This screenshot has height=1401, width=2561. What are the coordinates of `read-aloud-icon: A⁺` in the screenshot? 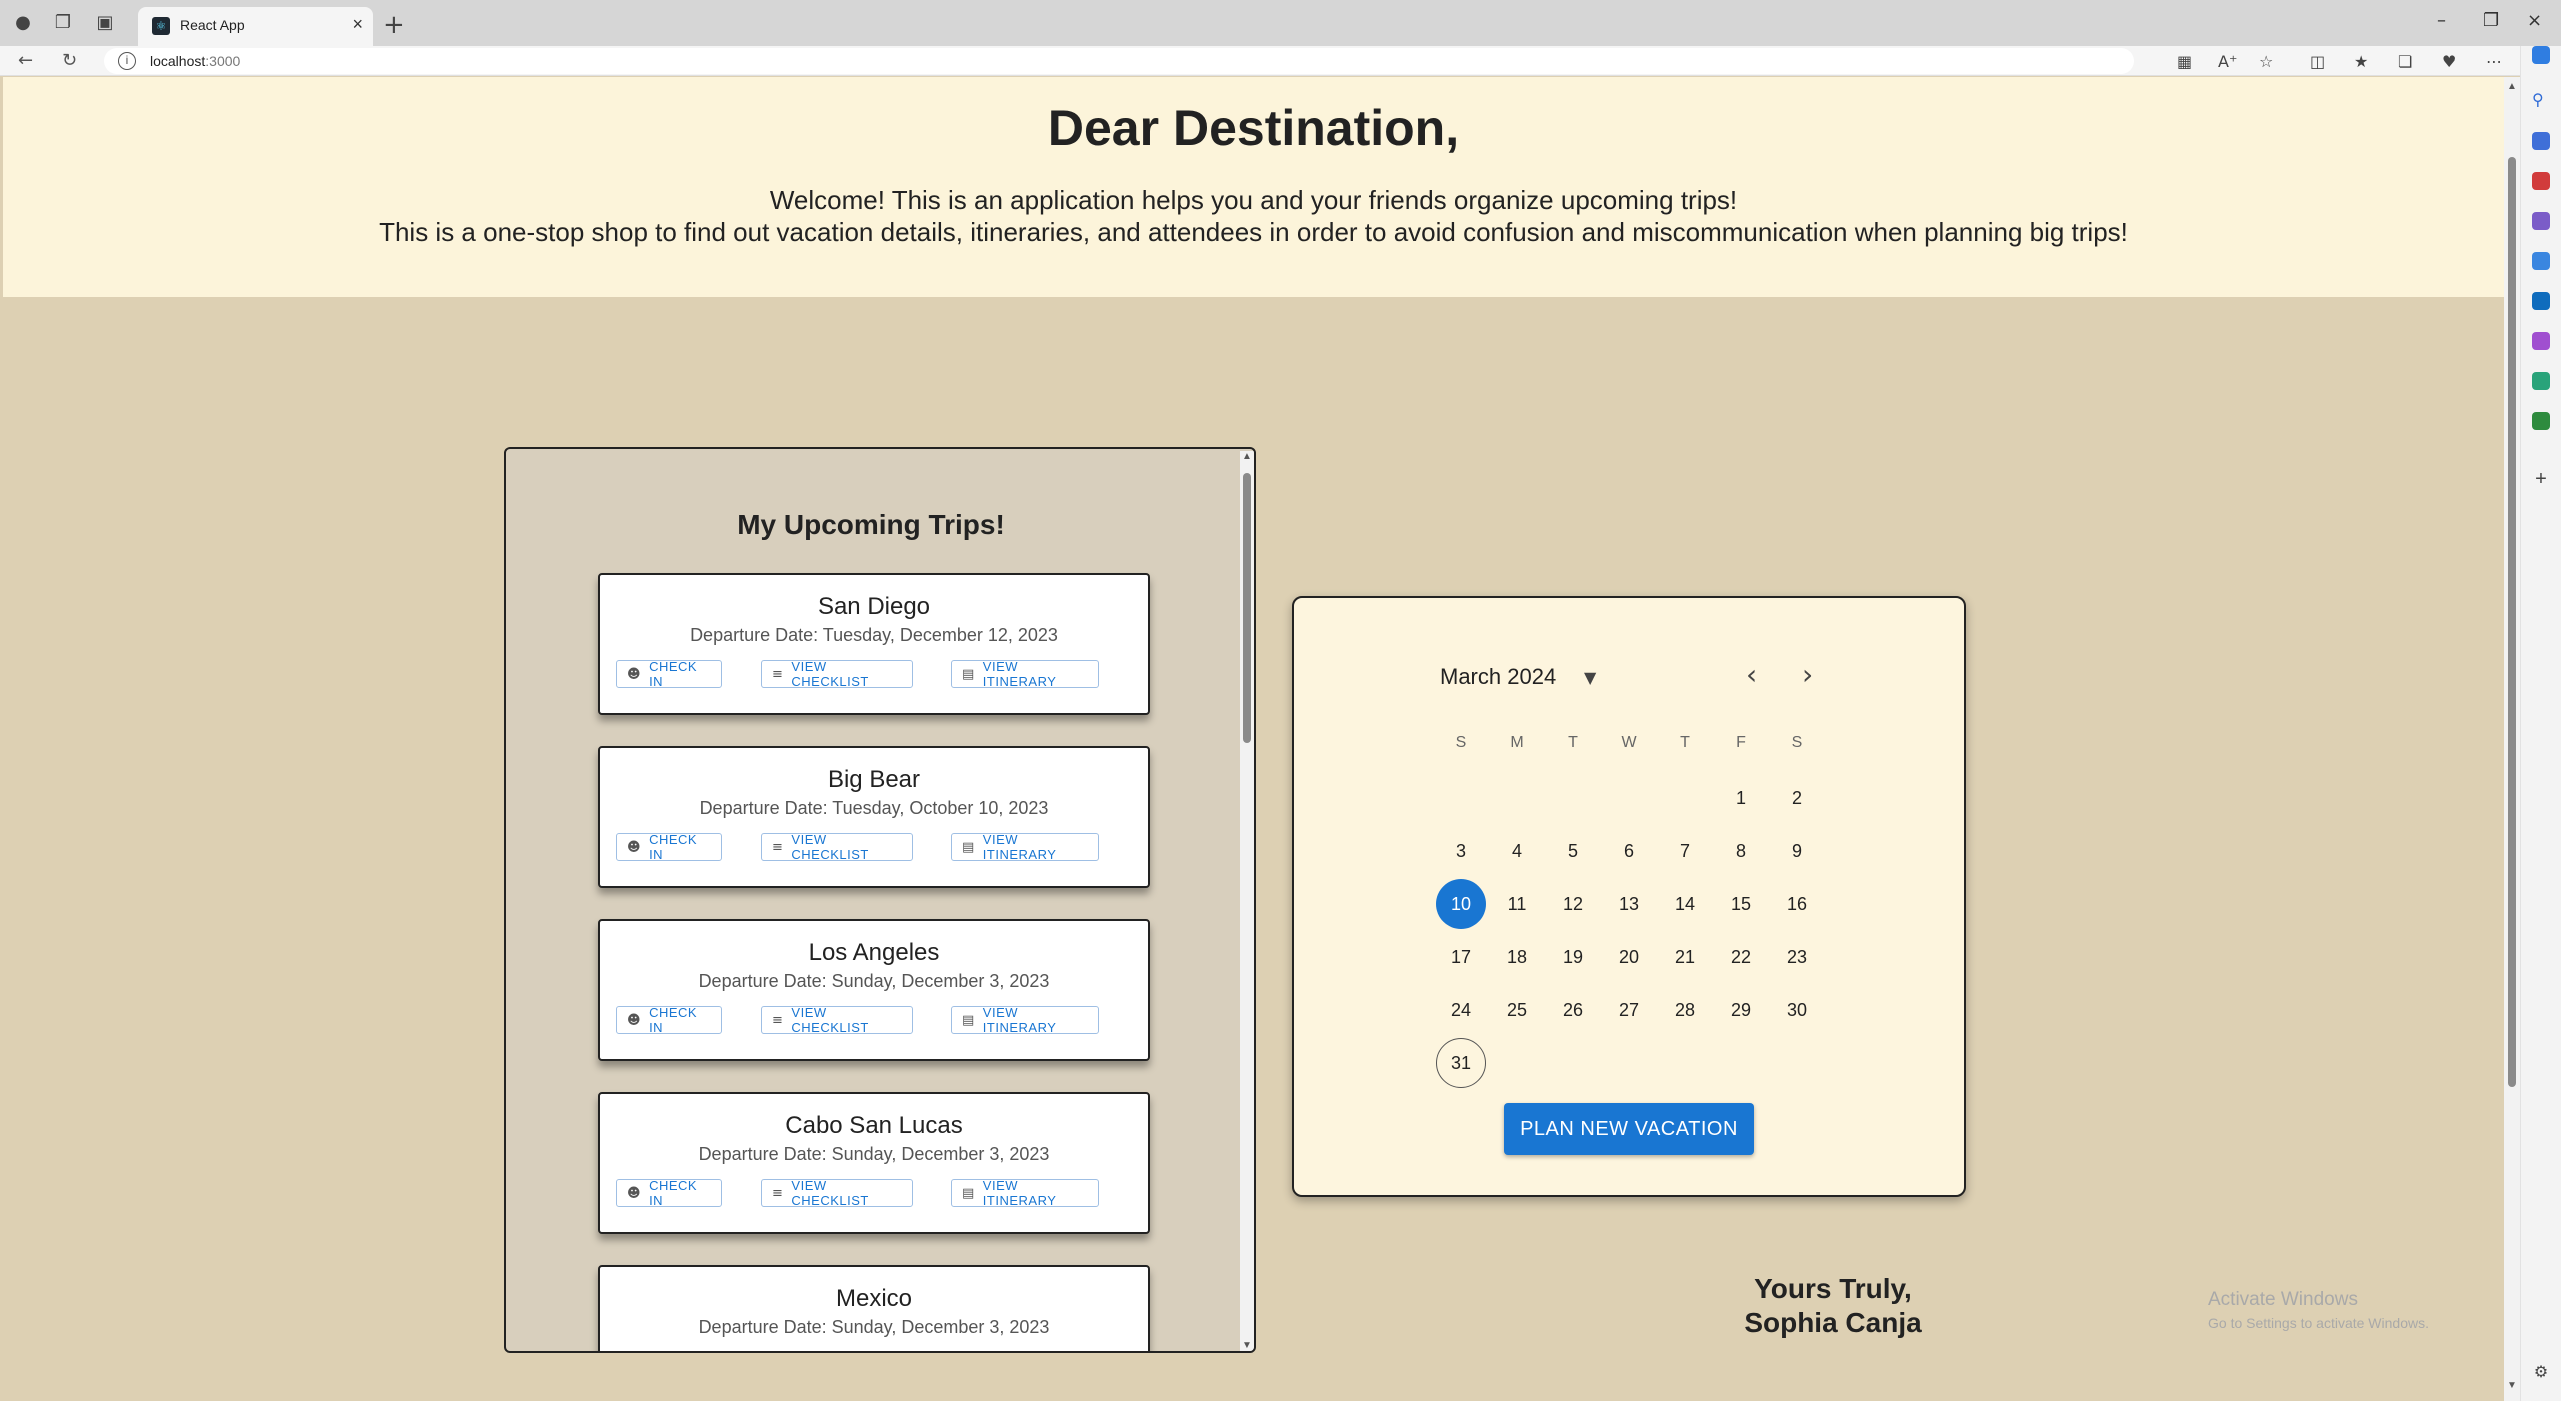 It's located at (2227, 61).